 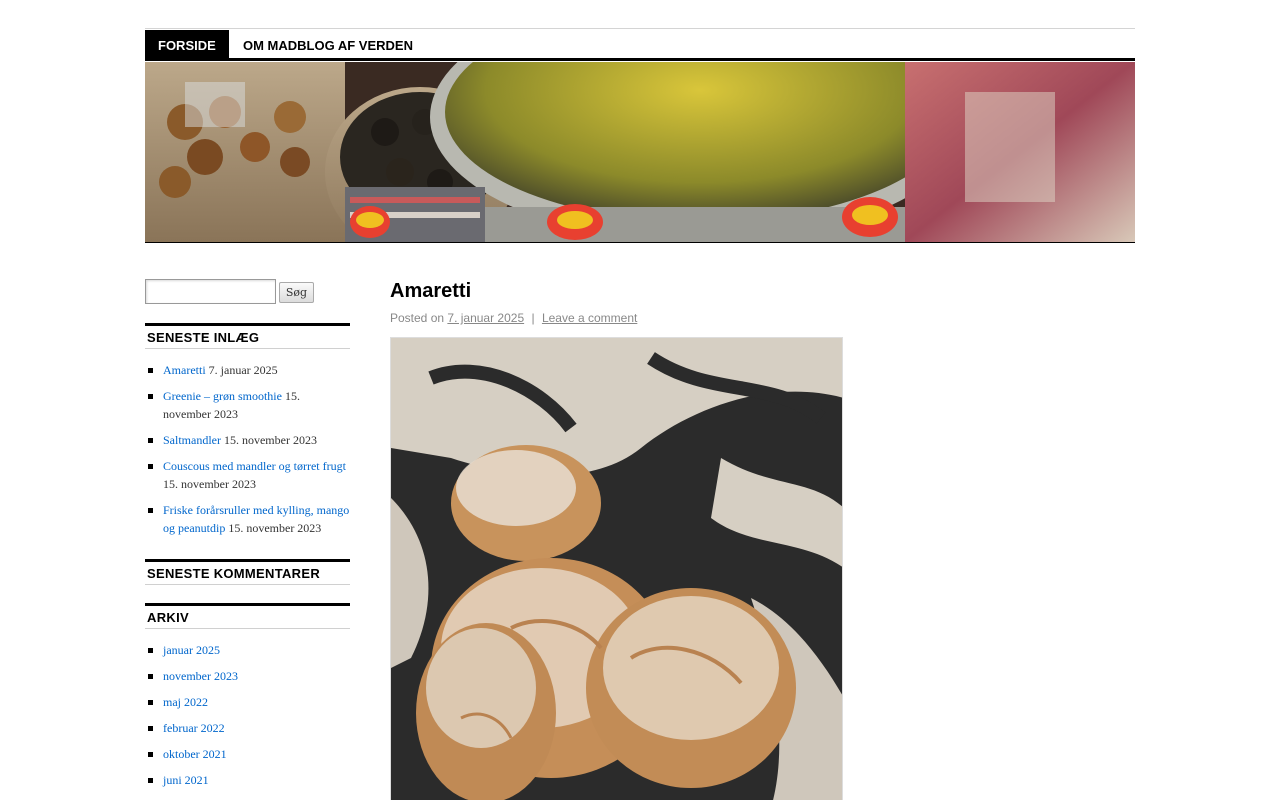 I want to click on list-item: februar 2022, so click(x=247, y=728).